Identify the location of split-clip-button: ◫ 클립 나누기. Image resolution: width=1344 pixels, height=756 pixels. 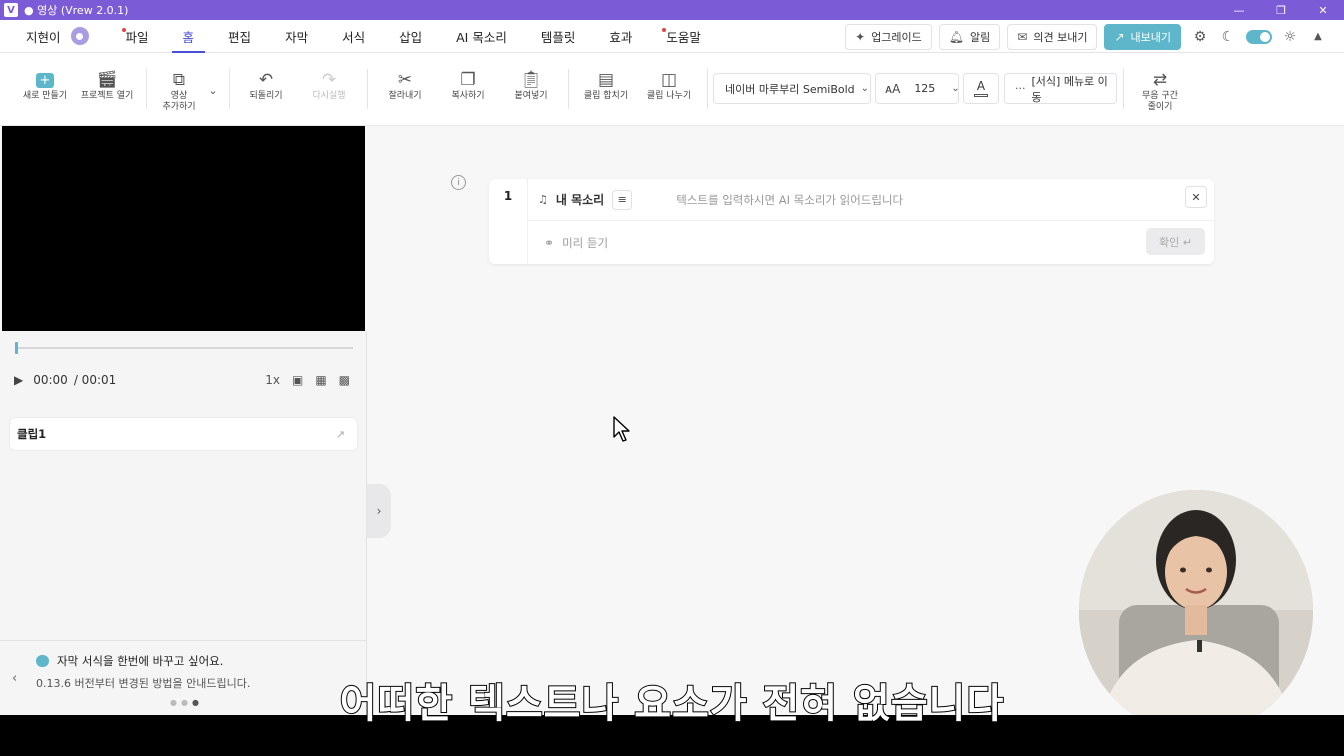
(669, 85).